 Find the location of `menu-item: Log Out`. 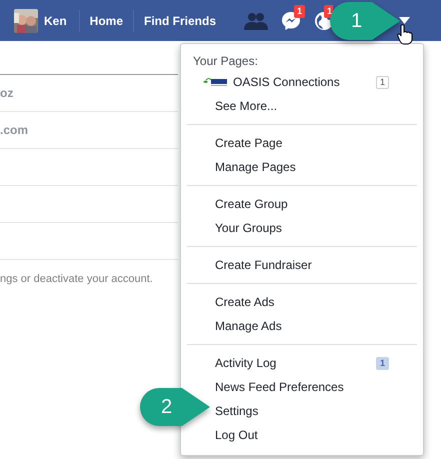

menu-item: Log Out is located at coordinates (236, 435).